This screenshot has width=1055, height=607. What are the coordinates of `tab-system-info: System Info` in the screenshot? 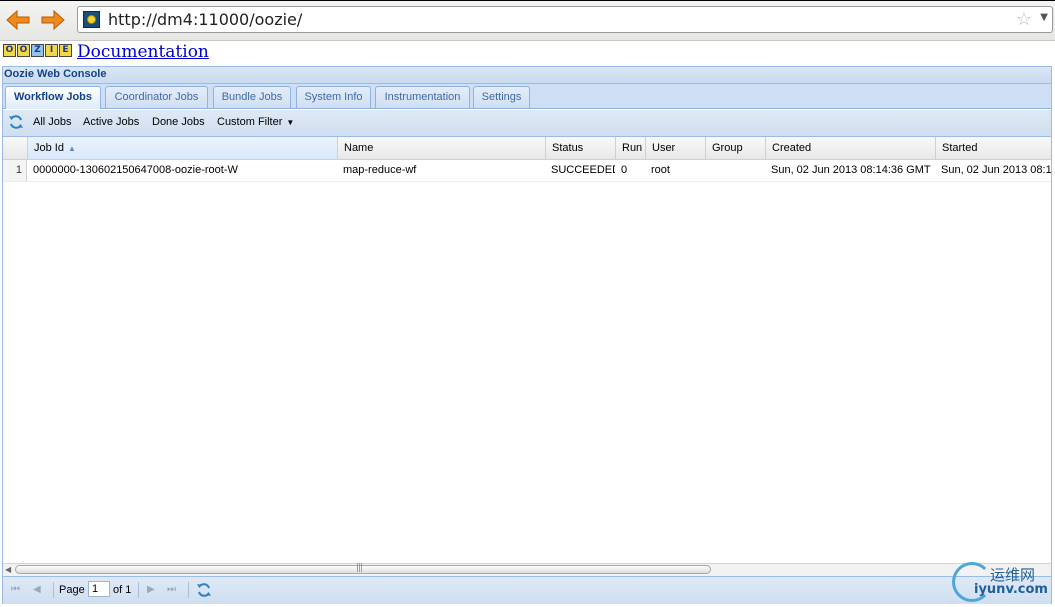 It's located at (333, 97).